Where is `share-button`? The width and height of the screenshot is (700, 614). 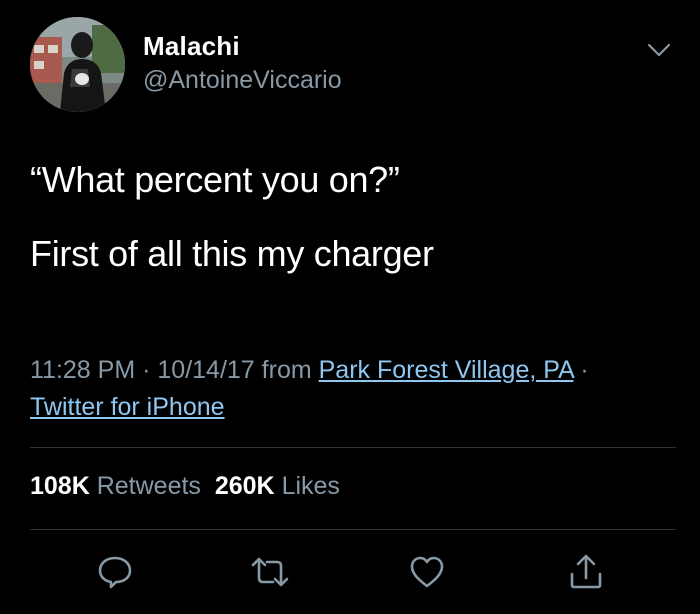
share-button is located at coordinates (586, 572).